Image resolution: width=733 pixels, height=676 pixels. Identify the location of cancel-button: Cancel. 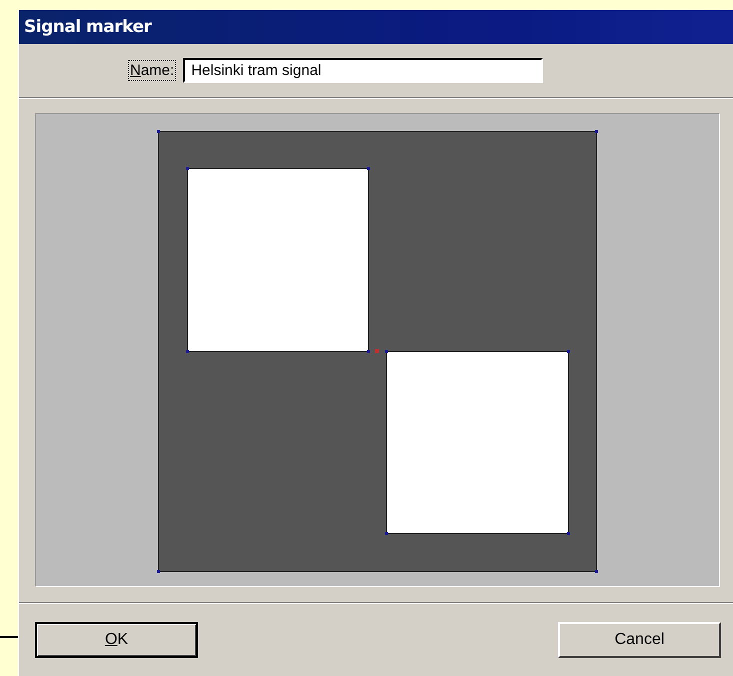
(639, 640).